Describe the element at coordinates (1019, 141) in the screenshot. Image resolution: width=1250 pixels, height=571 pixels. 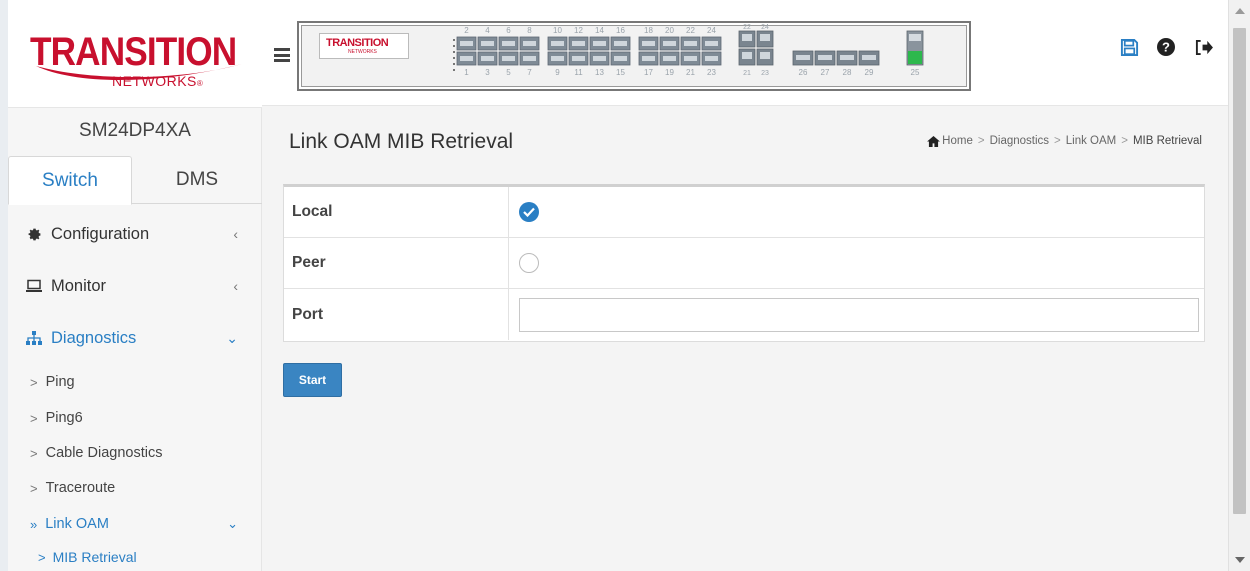
I see `breadcrumb-diagnostics: Diagnostics` at that location.